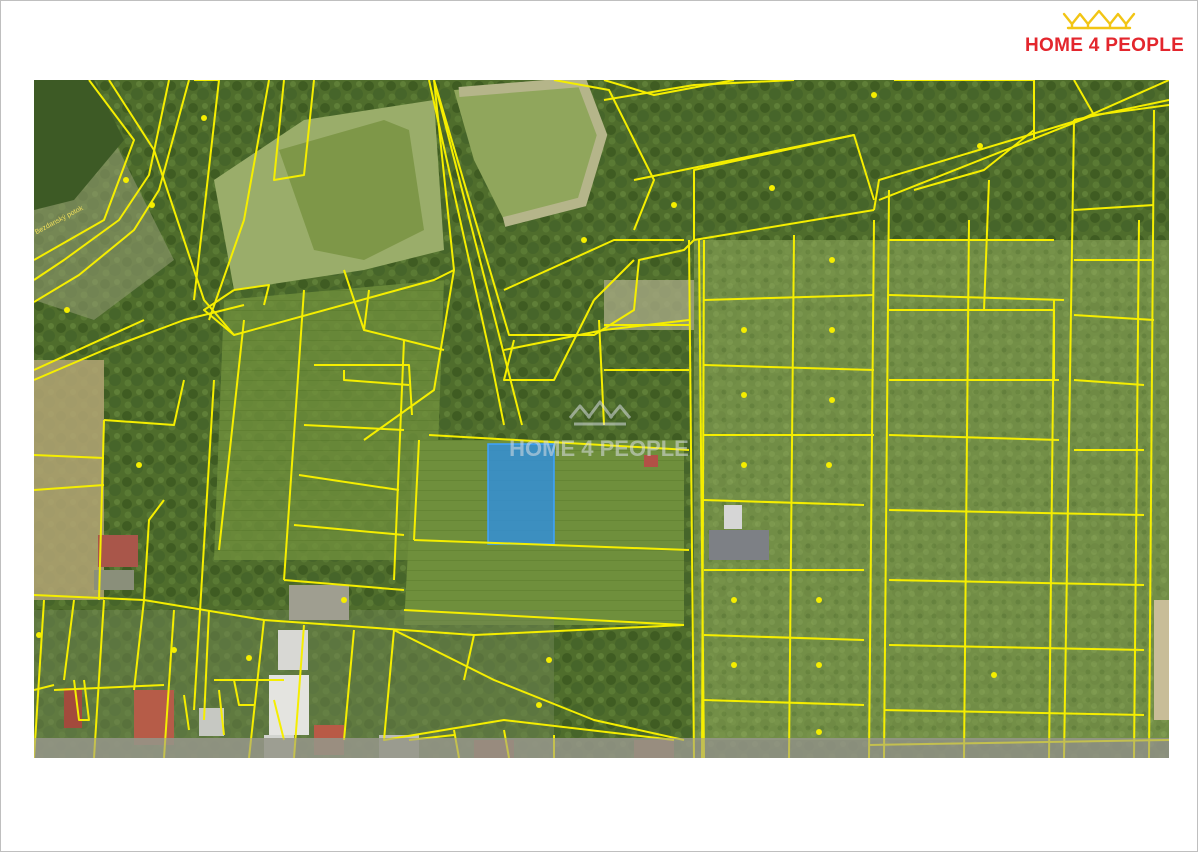 This screenshot has width=1200, height=854. I want to click on dry-field, so click(69, 480).